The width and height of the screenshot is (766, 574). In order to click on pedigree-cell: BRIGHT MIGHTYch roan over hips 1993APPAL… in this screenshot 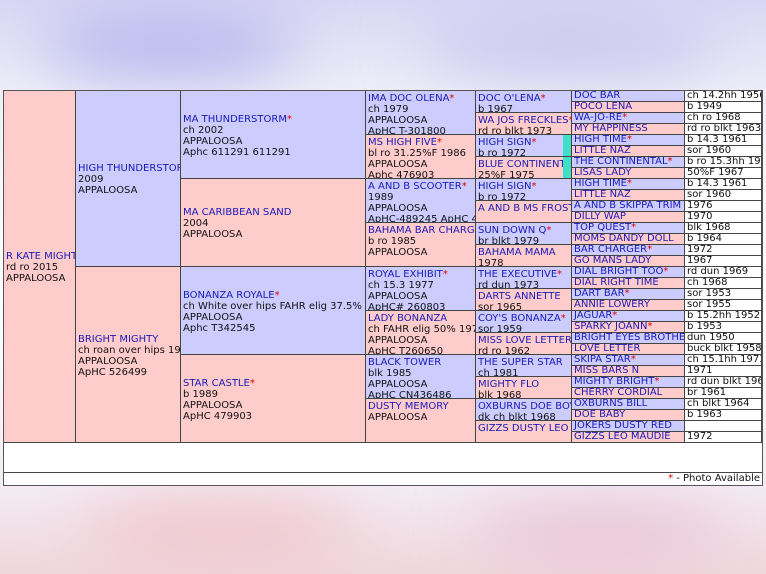, I will do `click(128, 355)`.